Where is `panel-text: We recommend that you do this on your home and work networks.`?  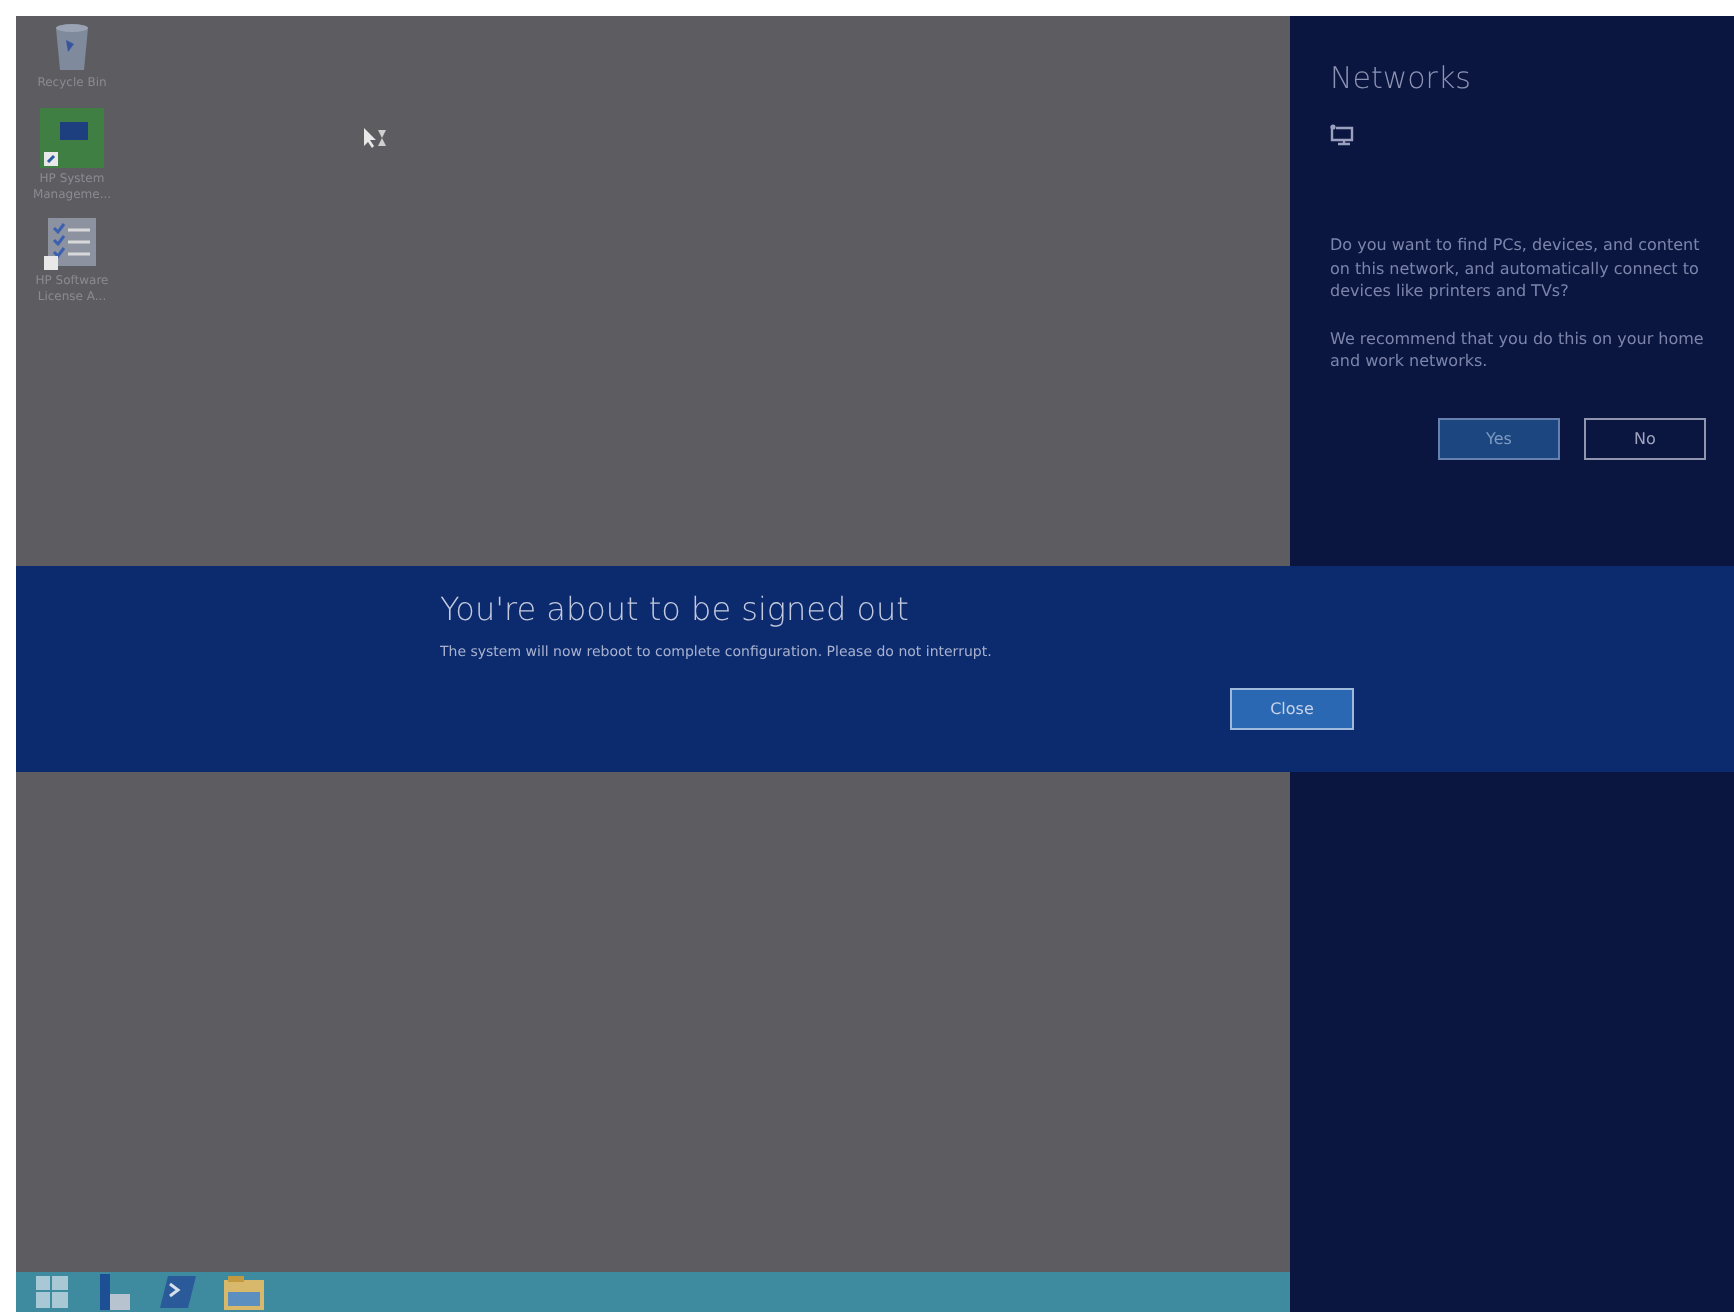 panel-text: We recommend that you do this on your home and work networks. is located at coordinates (1518, 350).